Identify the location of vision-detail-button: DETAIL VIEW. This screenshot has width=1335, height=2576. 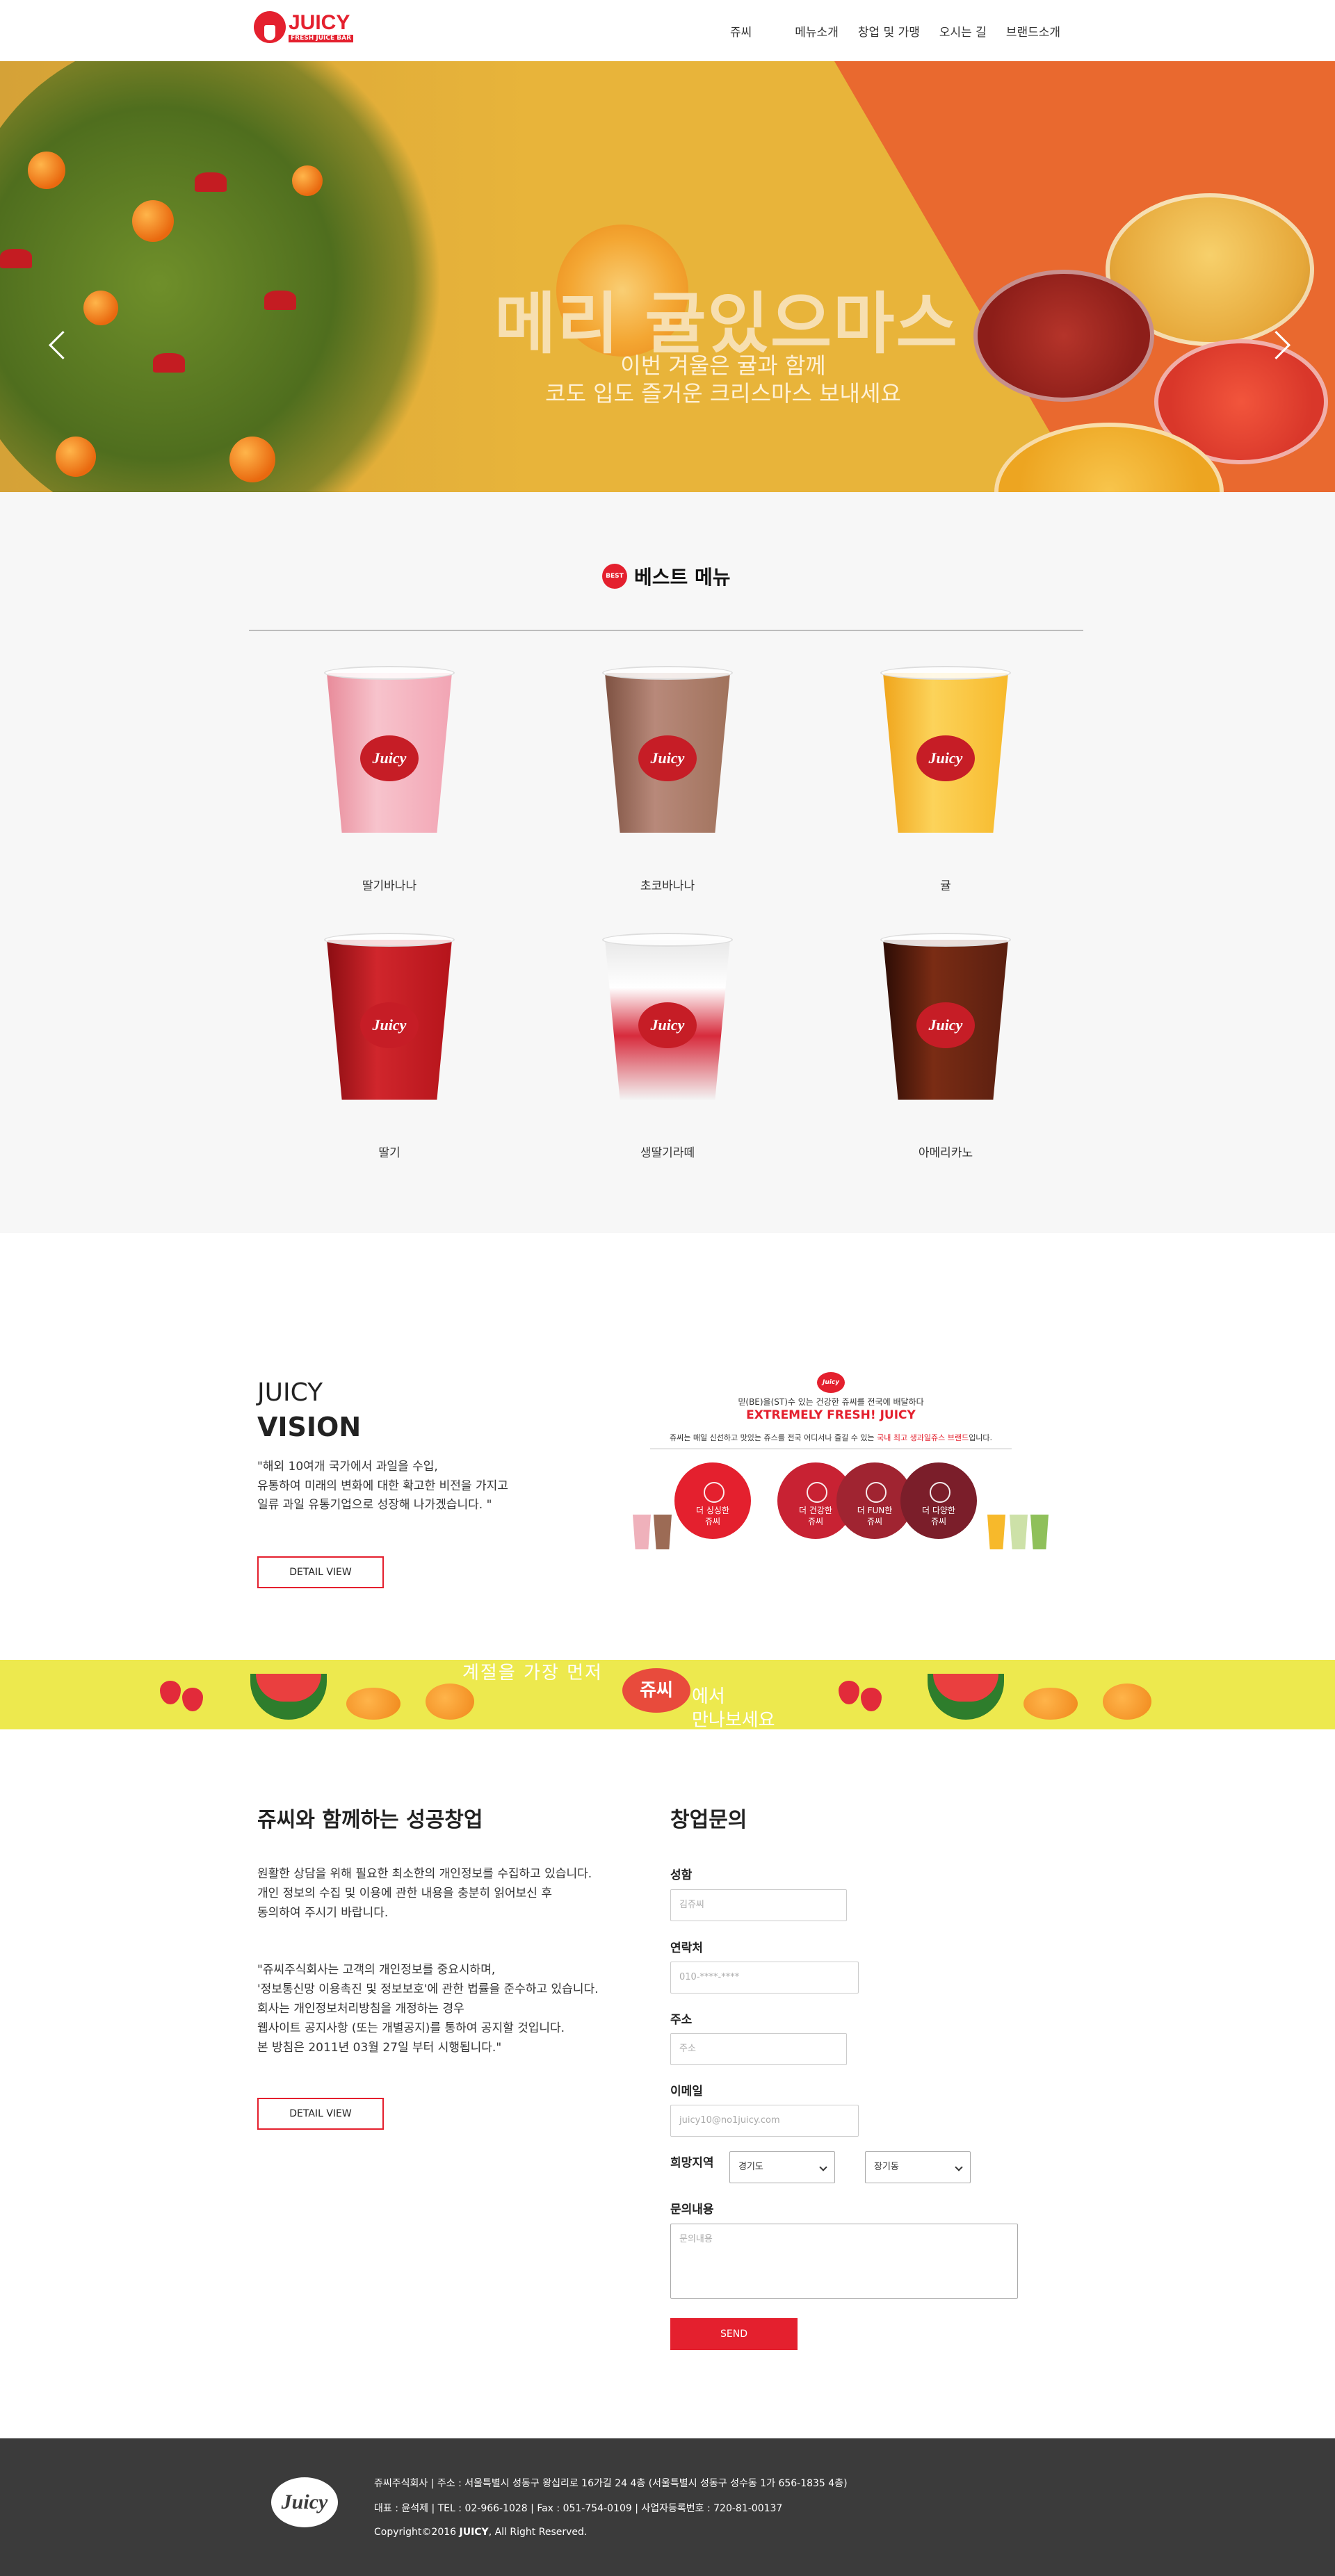
(320, 1572).